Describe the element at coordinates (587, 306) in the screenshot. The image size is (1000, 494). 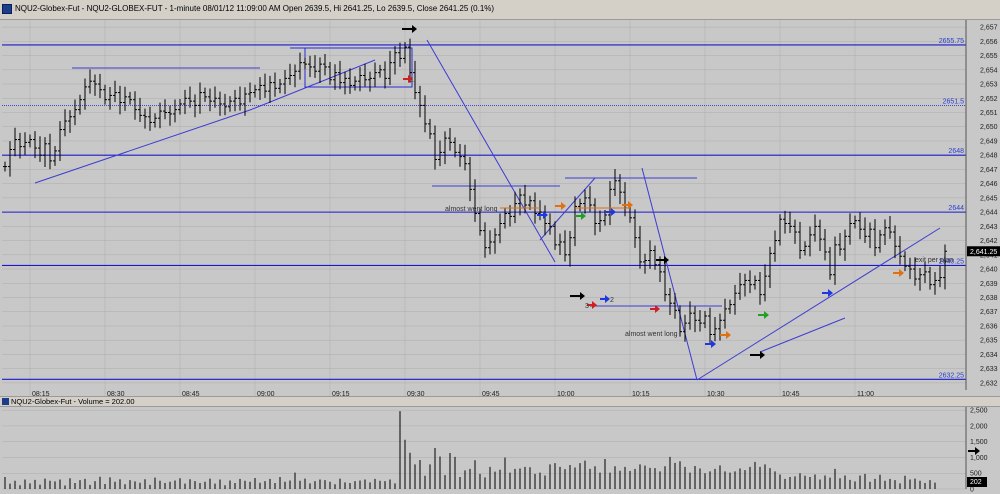
I see `marker-label-3: 3` at that location.